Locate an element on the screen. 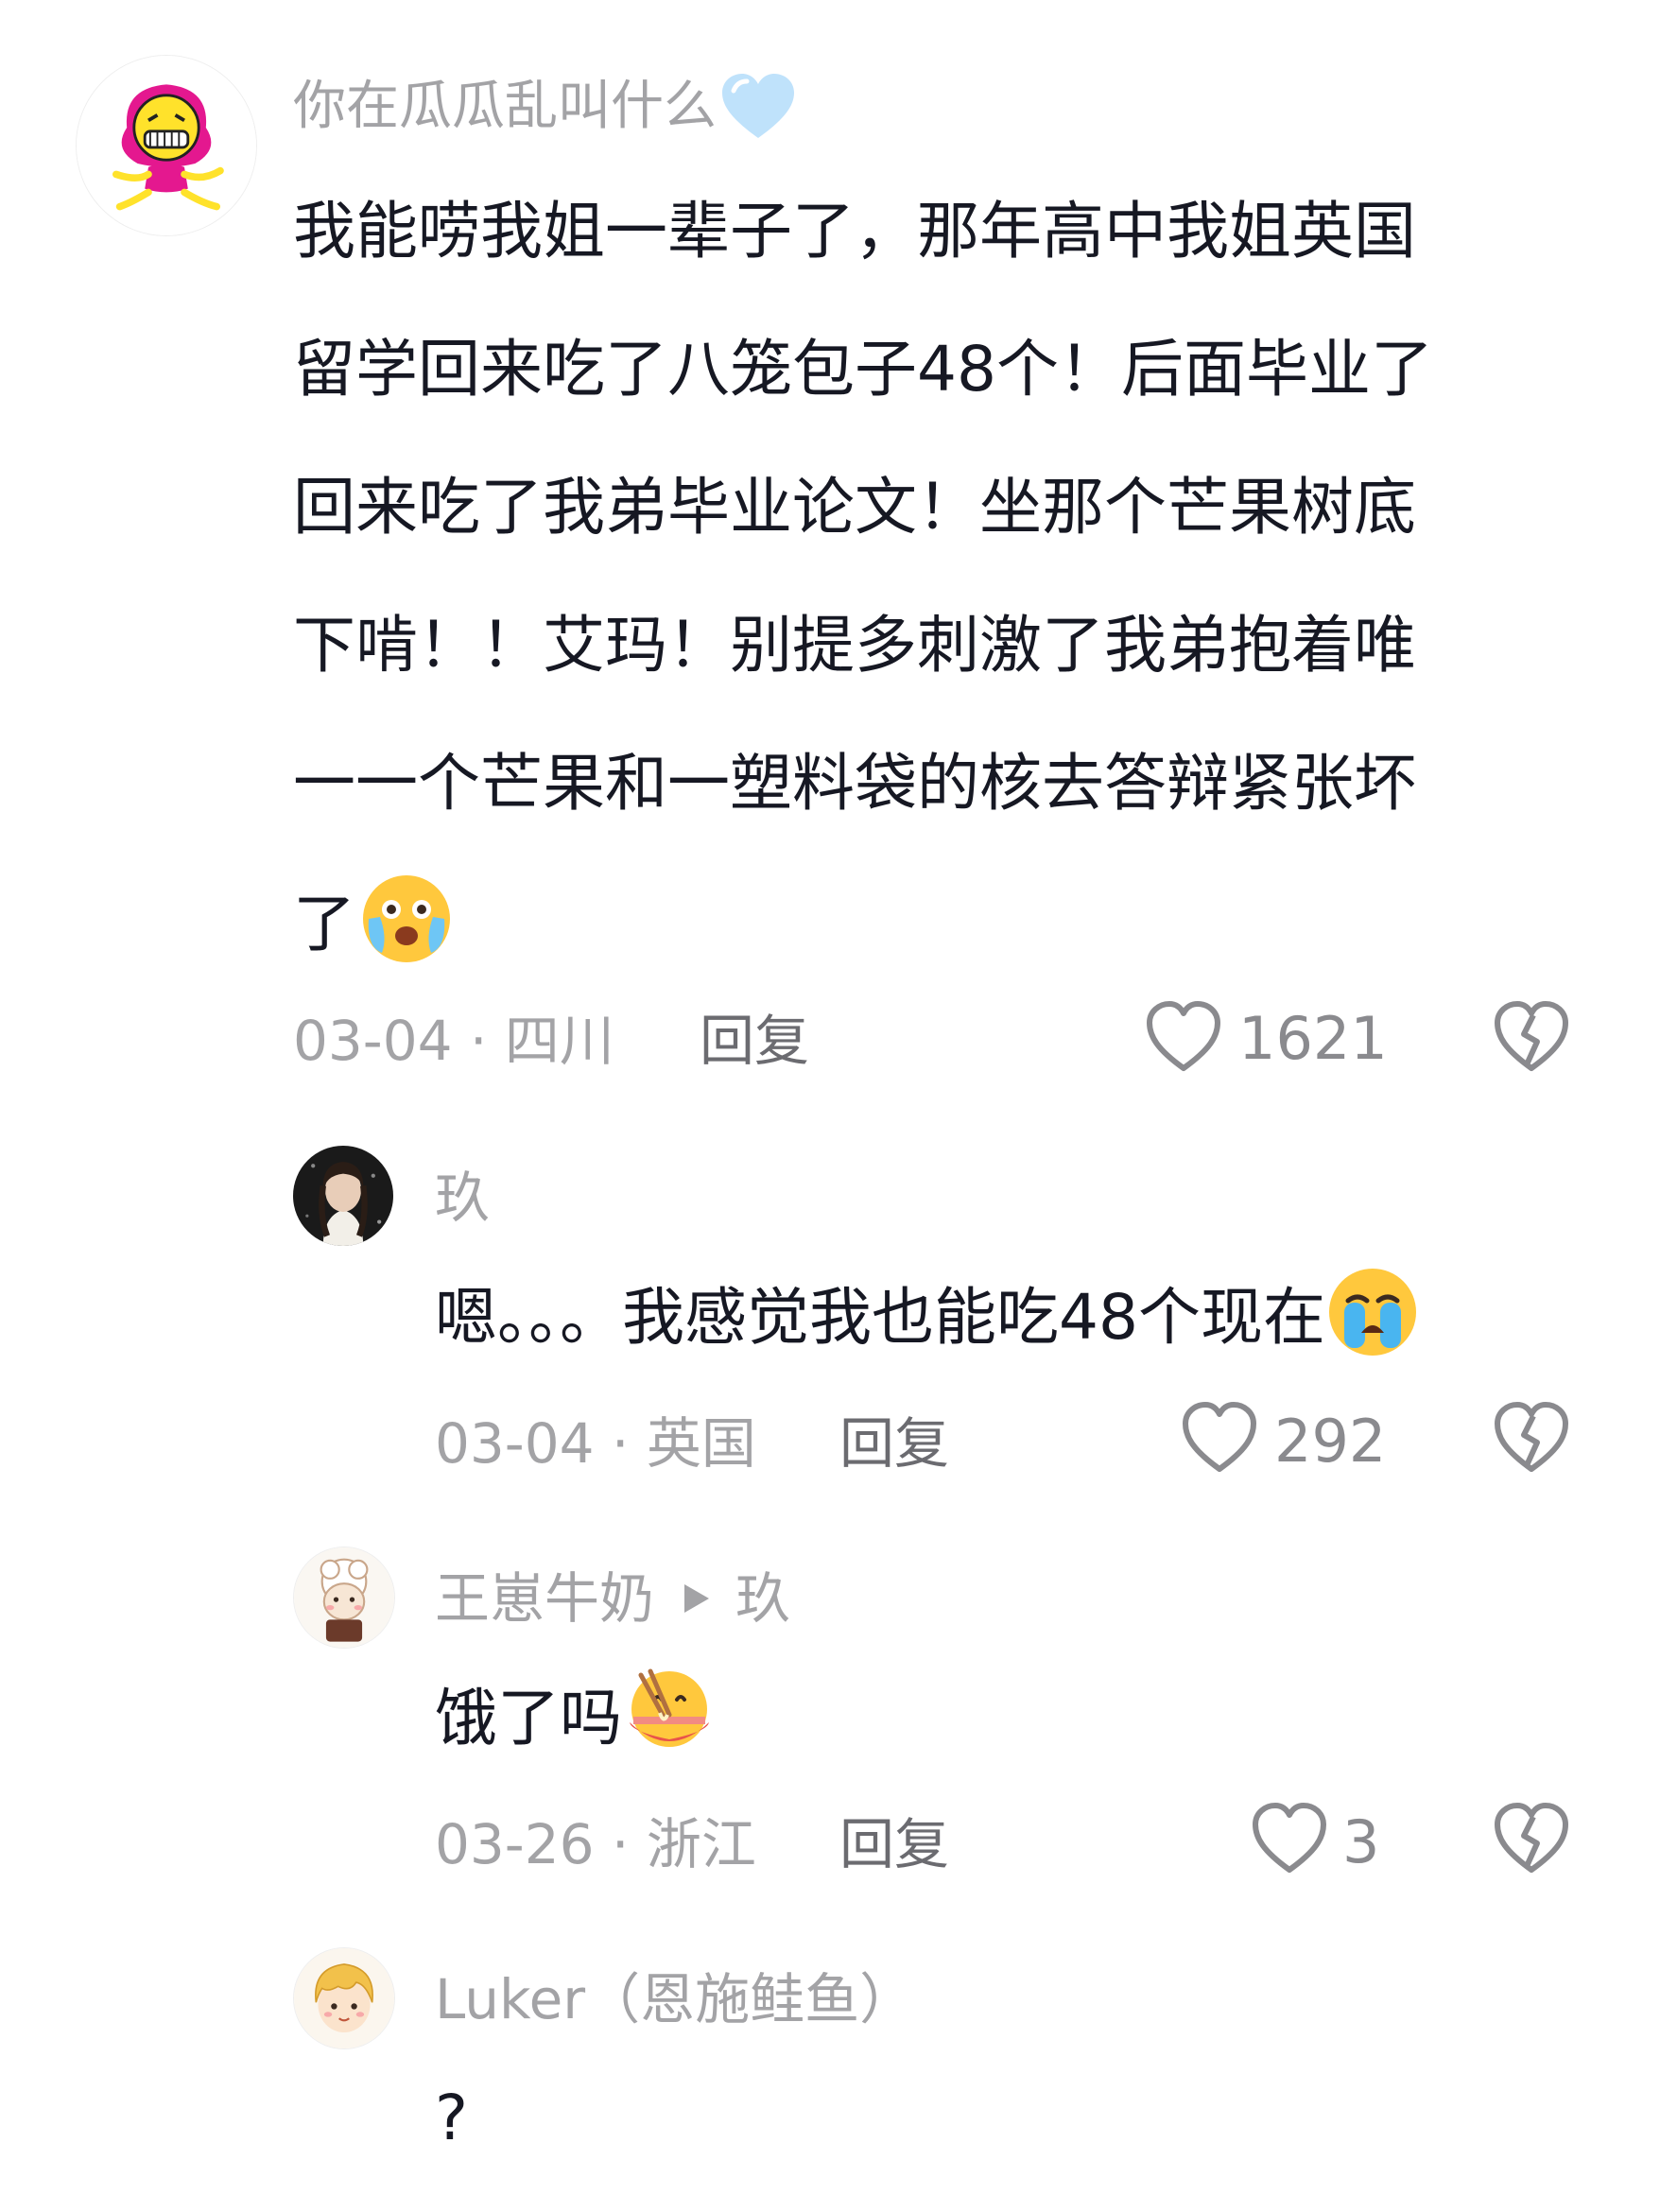  comment-line: 饿了吗 is located at coordinates (576, 1714).